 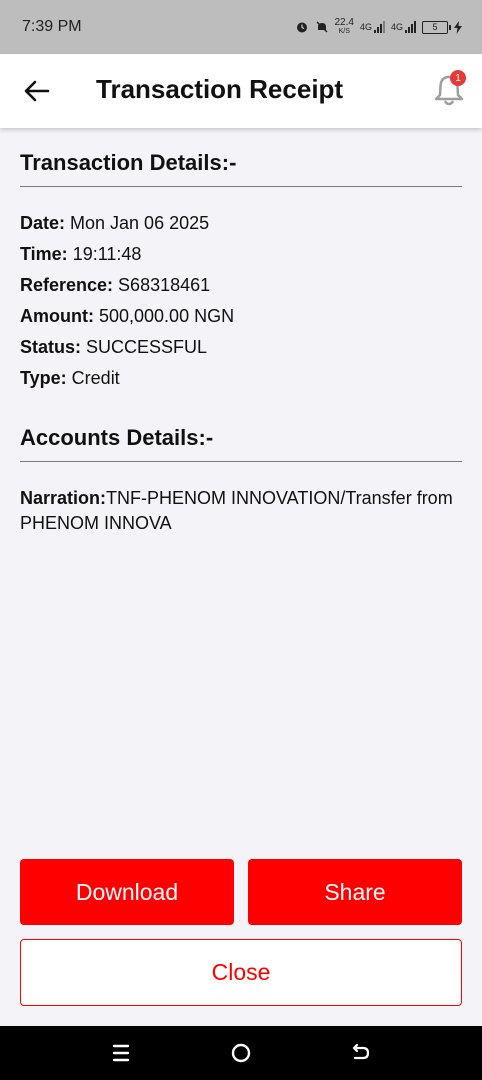 I want to click on detail-row-status: Status: SUCCESSFUL, so click(x=113, y=347).